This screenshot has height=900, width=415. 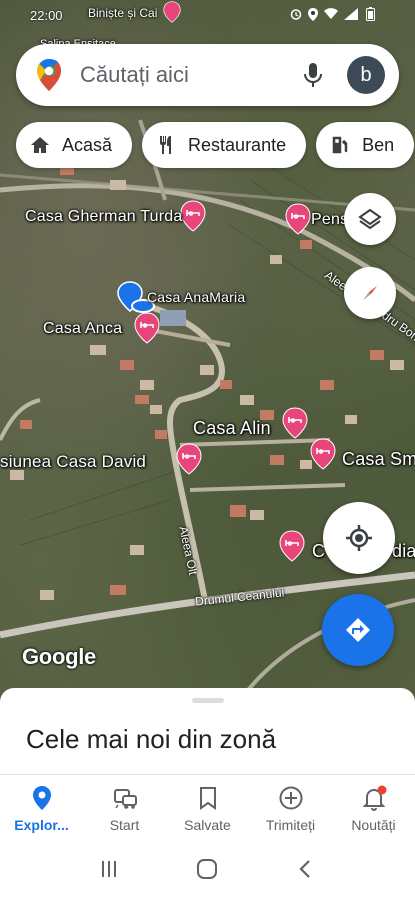 I want to click on google-maps-logo-icon, so click(x=49, y=75).